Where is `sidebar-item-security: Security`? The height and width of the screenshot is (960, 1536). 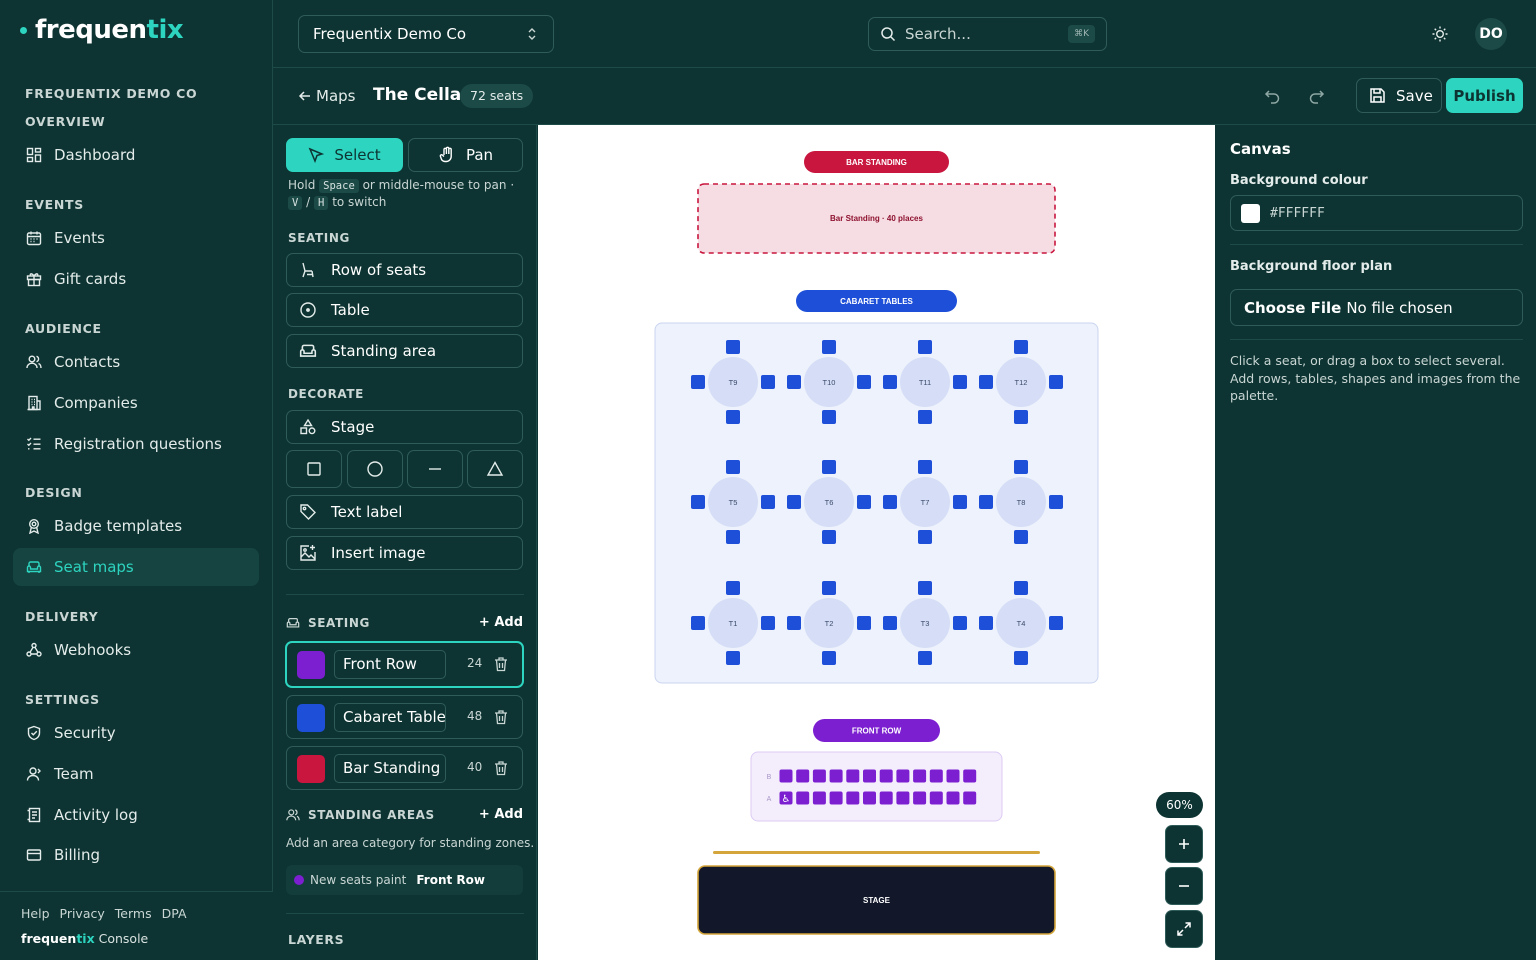 sidebar-item-security: Security is located at coordinates (136, 733).